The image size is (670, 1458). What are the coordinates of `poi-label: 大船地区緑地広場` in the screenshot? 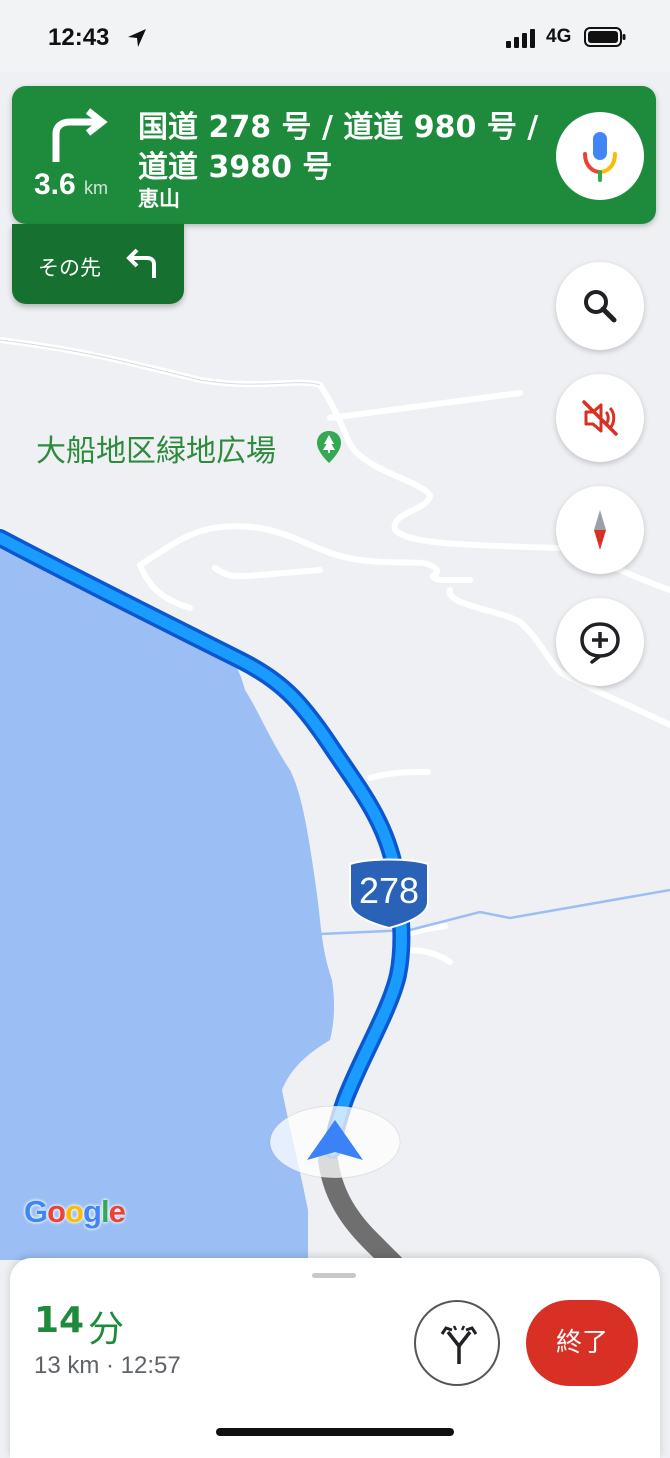 It's located at (156, 448).